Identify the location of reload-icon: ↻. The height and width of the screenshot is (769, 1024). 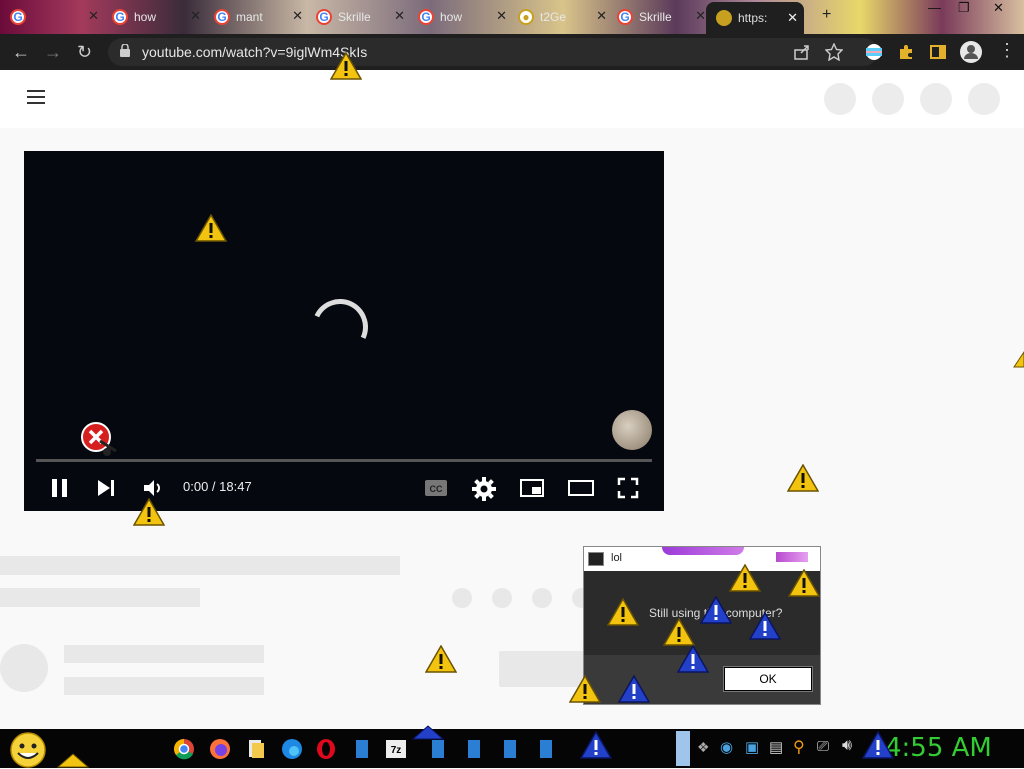
(84, 52).